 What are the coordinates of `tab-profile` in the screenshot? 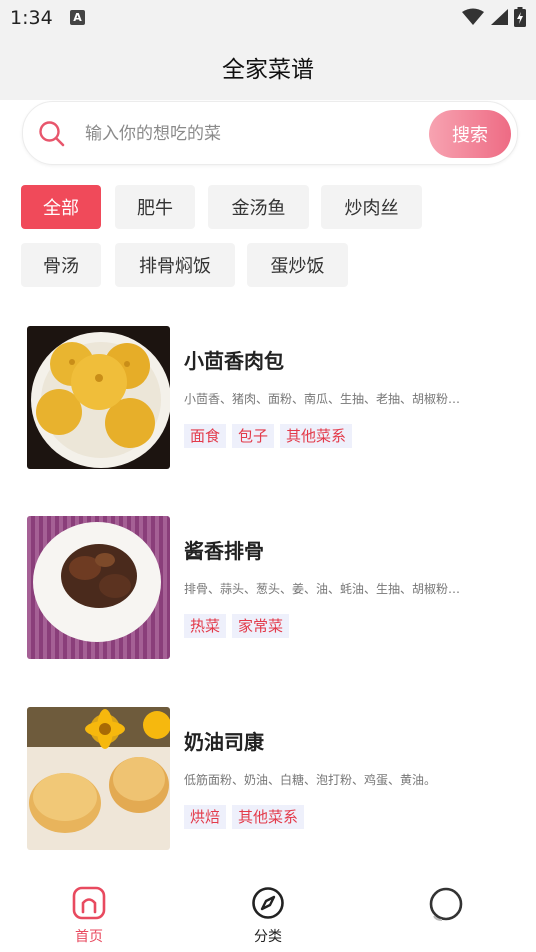 It's located at (446, 907).